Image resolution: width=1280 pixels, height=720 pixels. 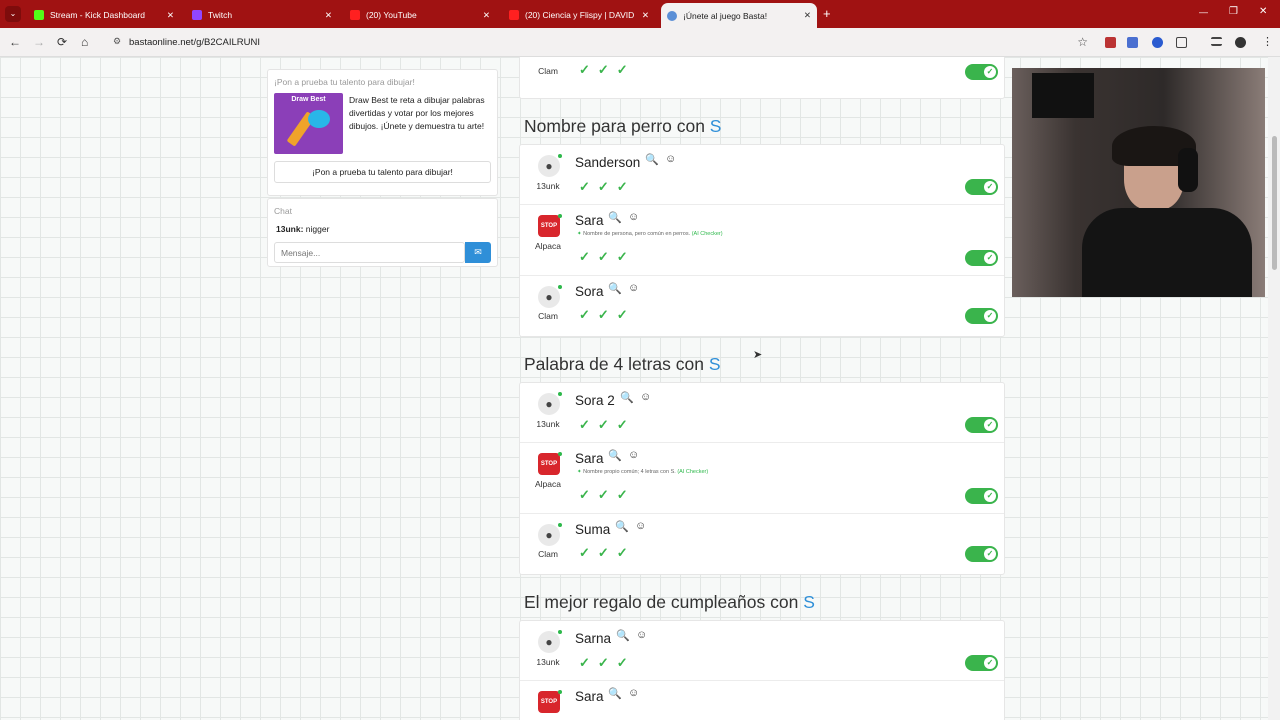 What do you see at coordinates (601, 42) in the screenshot?
I see `url-bar: ⚙ bastaonline.net/g/B2CAILRUNI ☆` at bounding box center [601, 42].